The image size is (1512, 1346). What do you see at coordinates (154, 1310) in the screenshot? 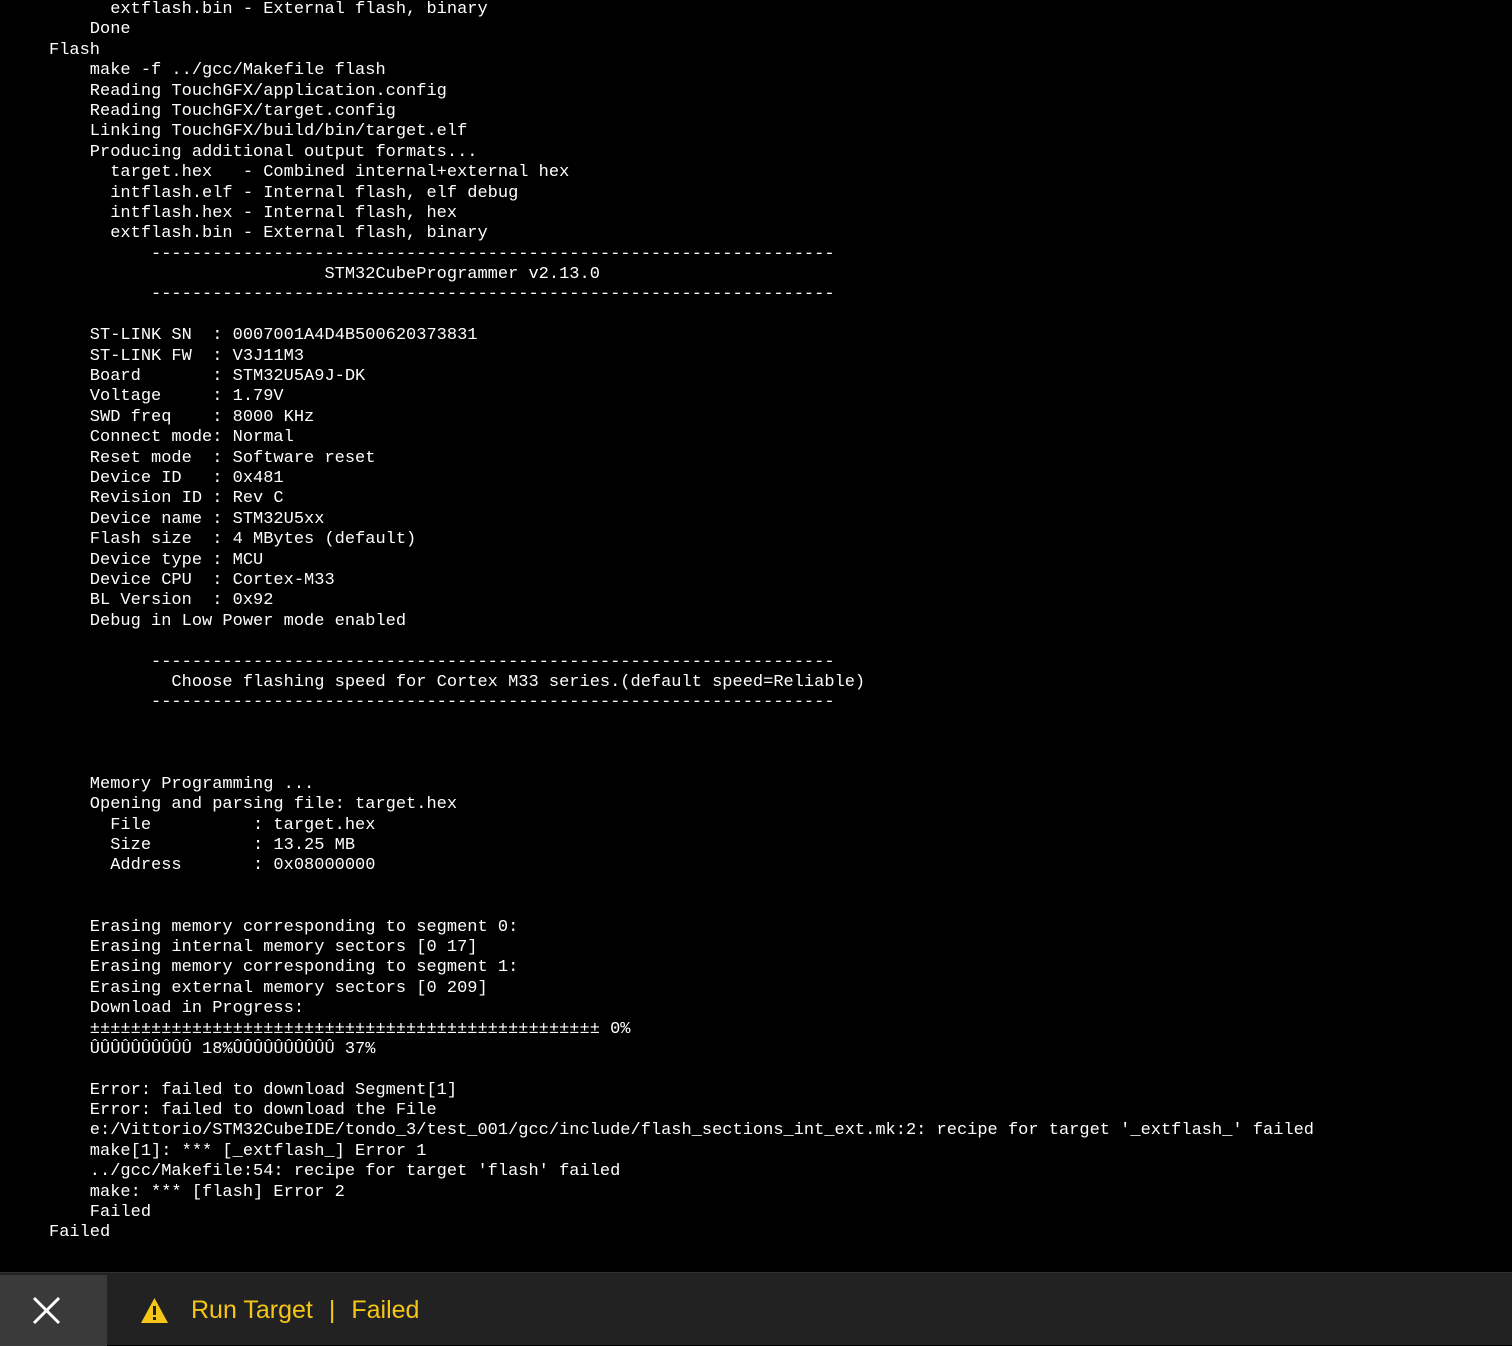
I see `warning-icon` at bounding box center [154, 1310].